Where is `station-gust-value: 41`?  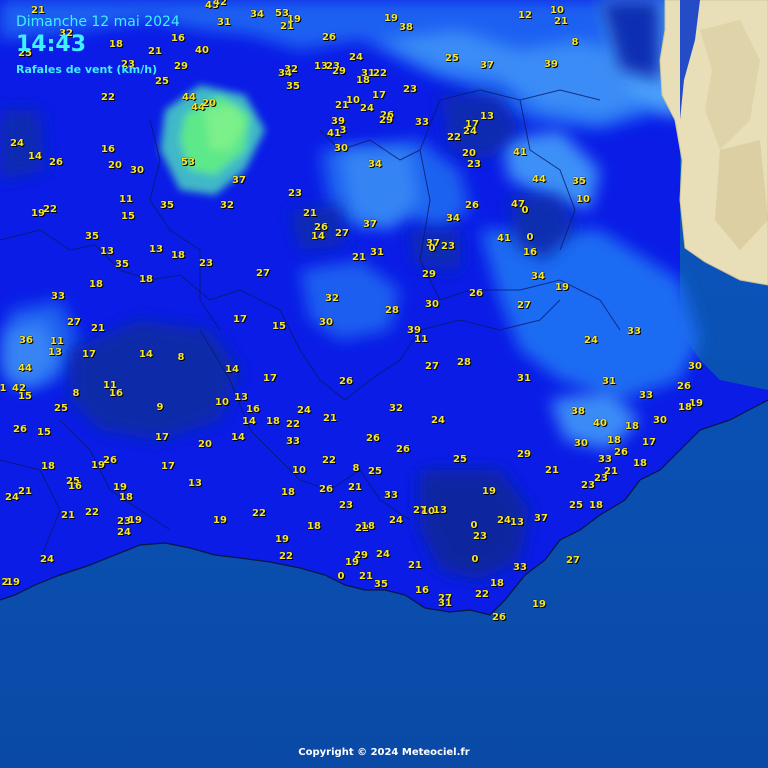
station-gust-value: 41 is located at coordinates (520, 152).